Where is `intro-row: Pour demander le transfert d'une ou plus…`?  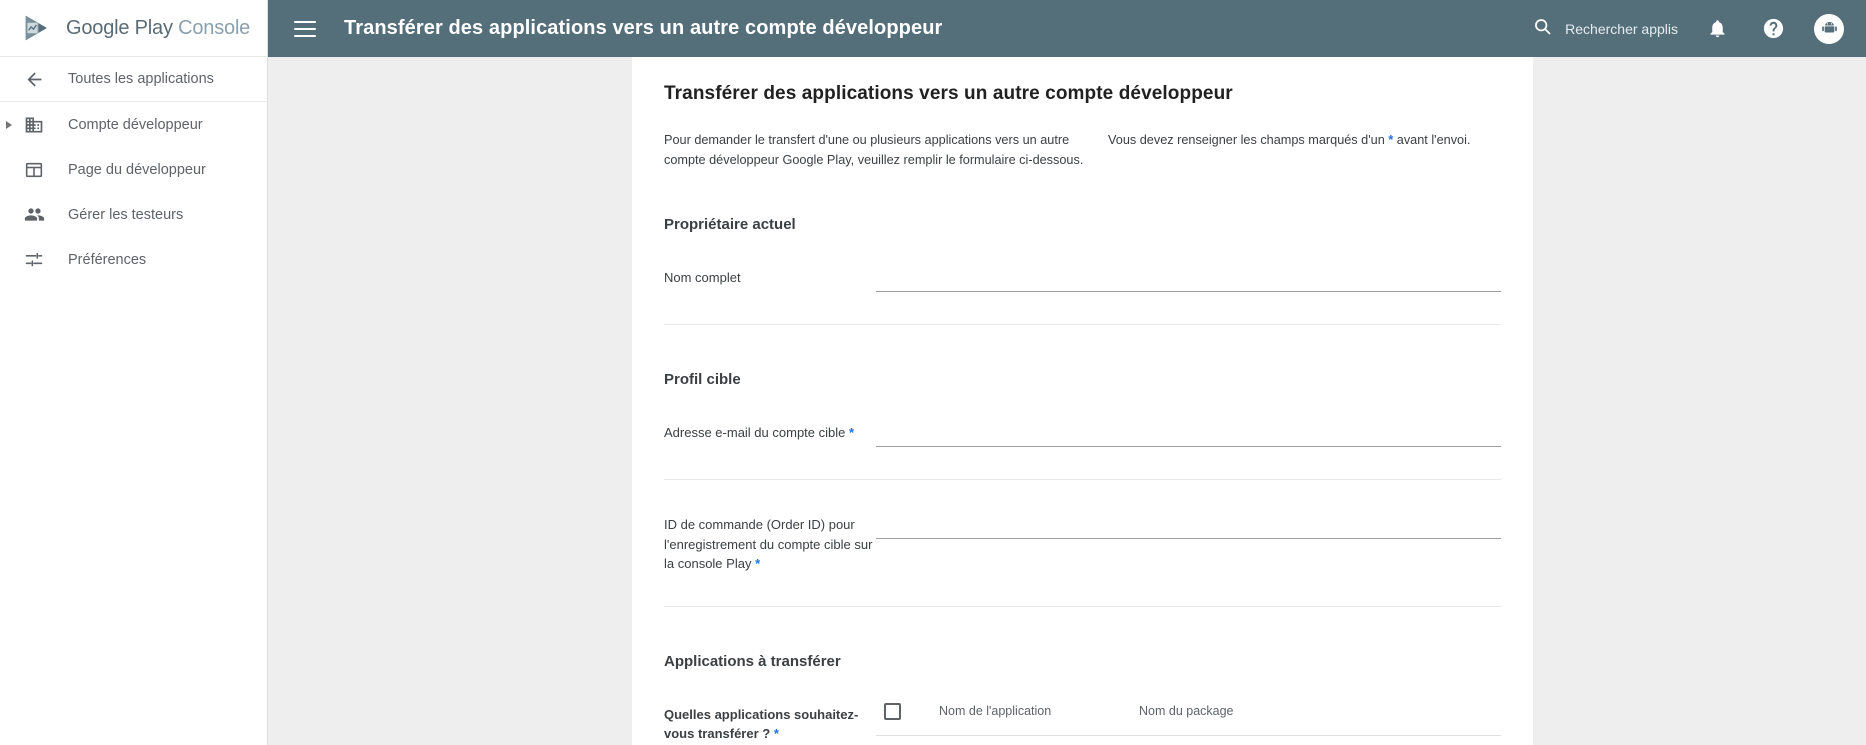
intro-row: Pour demander le transfert d'une ou plus… is located at coordinates (1082, 150).